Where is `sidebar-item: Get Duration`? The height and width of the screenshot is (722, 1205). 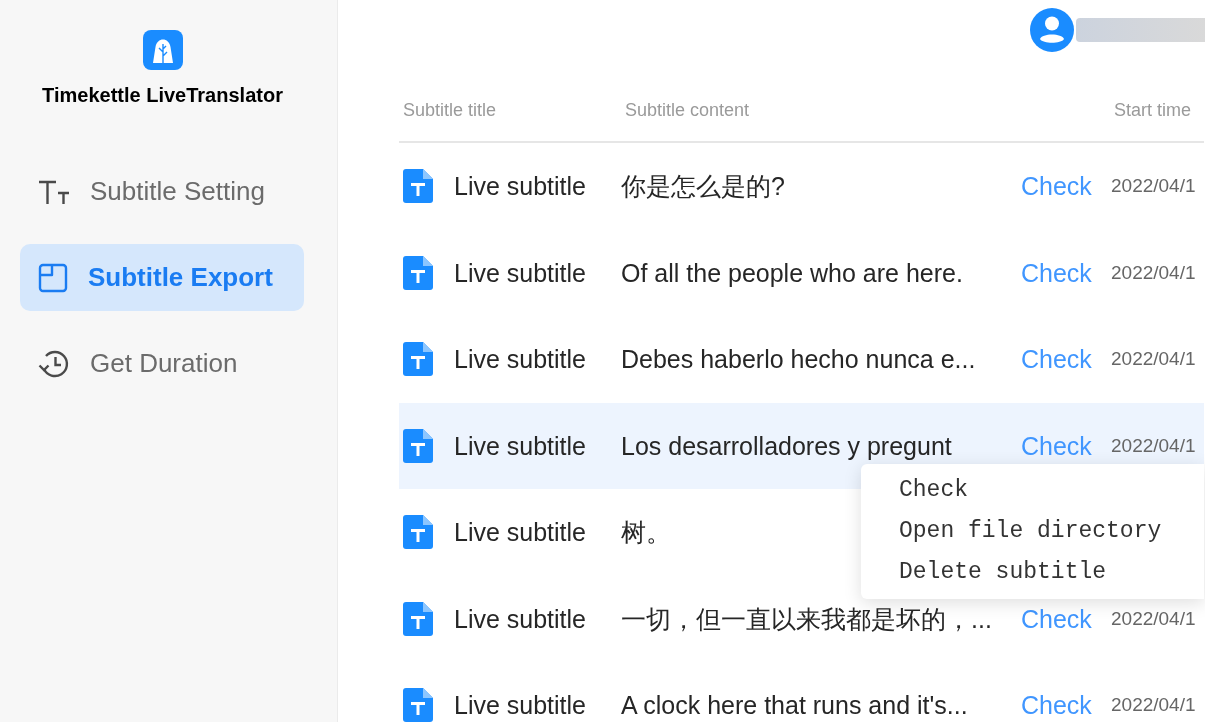
sidebar-item: Get Duration is located at coordinates (162, 363).